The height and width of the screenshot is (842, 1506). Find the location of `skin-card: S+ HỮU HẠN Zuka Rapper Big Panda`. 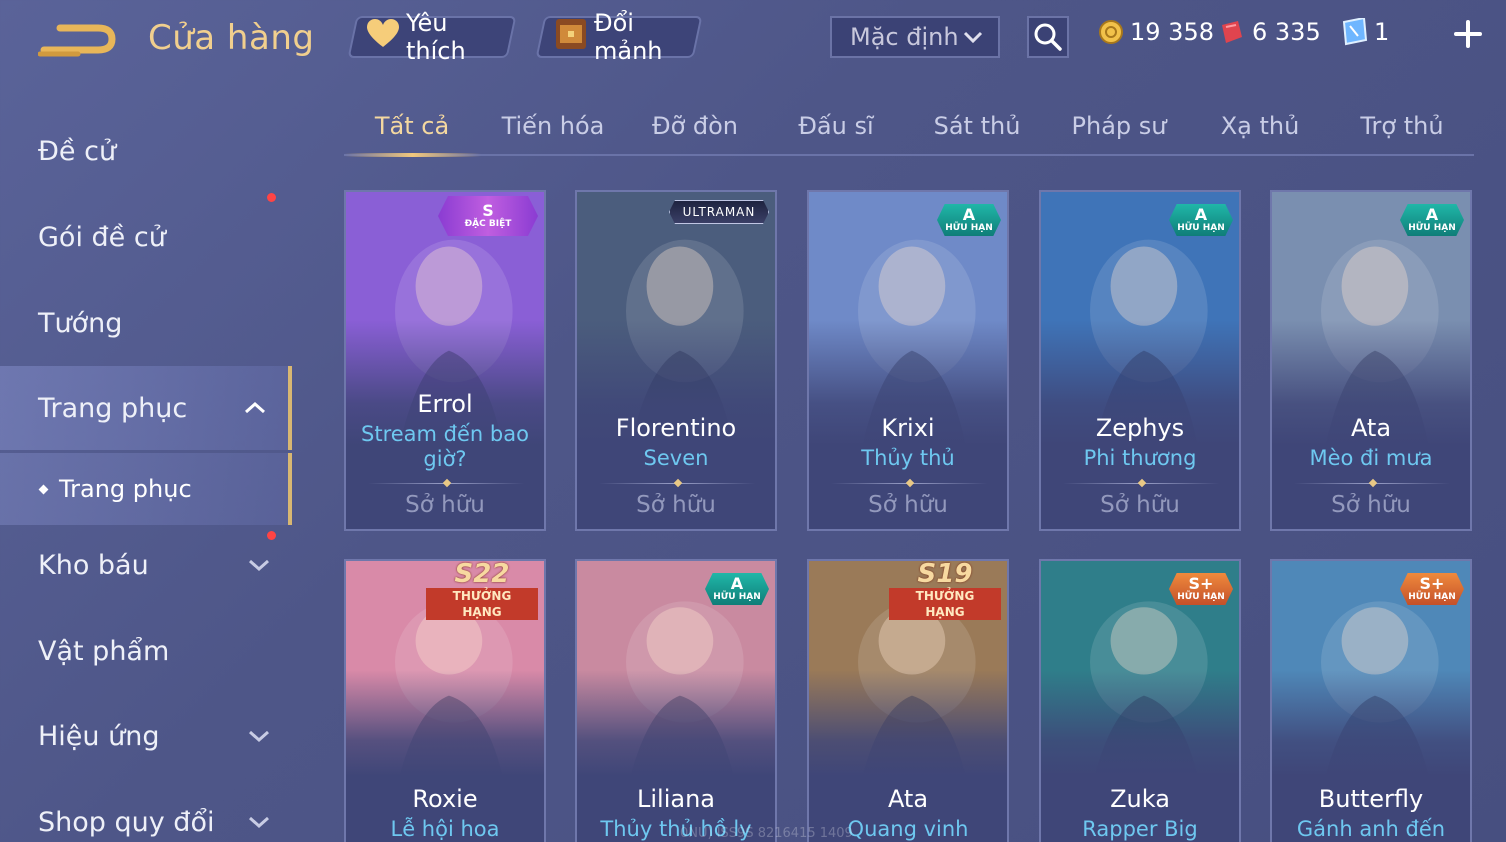

skin-card: S+ HỮU HẠN Zuka Rapper Big Panda is located at coordinates (1140, 700).